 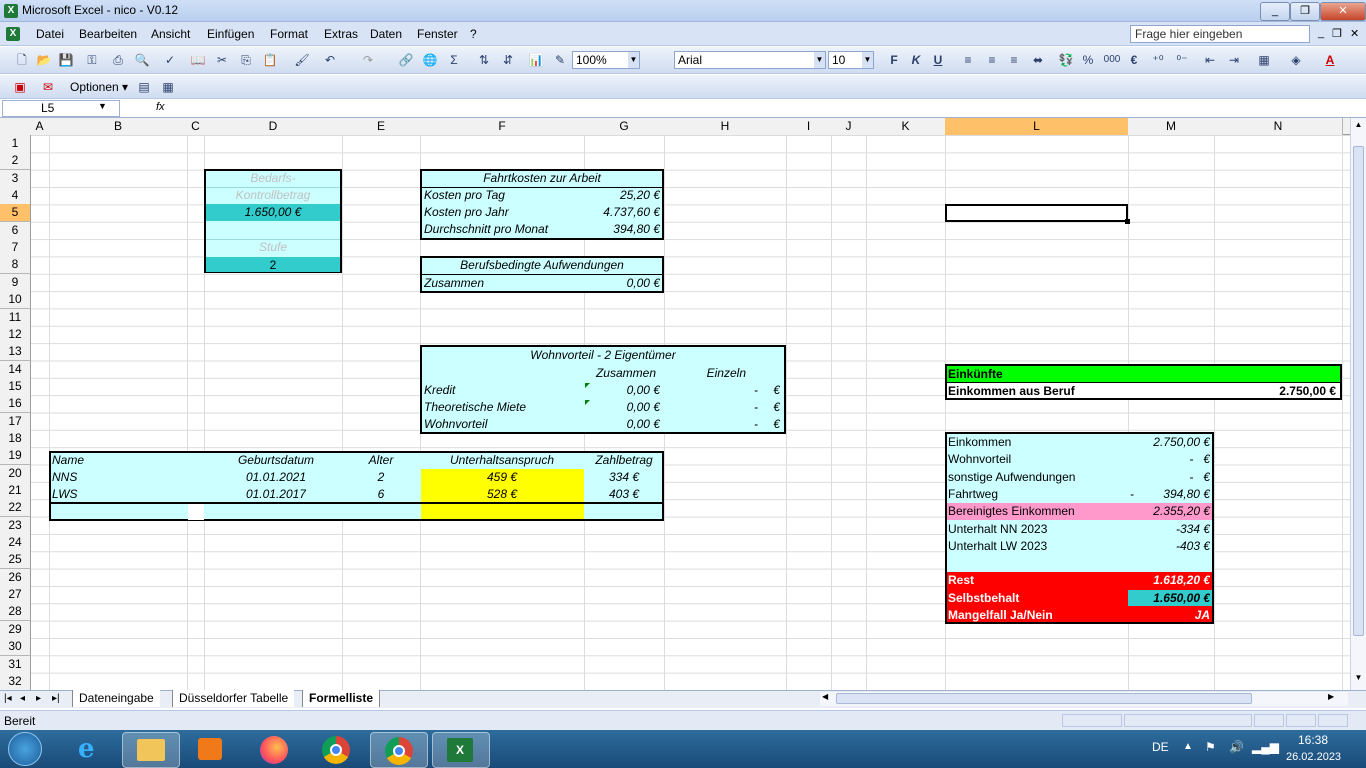 I want to click on thousands-button: 000, so click(x=1112, y=60).